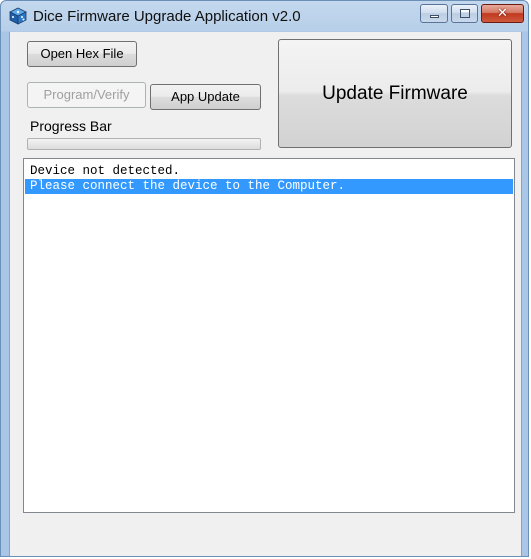 The width and height of the screenshot is (531, 559). Describe the element at coordinates (269, 171) in the screenshot. I see `log-line: Device not detected.` at that location.